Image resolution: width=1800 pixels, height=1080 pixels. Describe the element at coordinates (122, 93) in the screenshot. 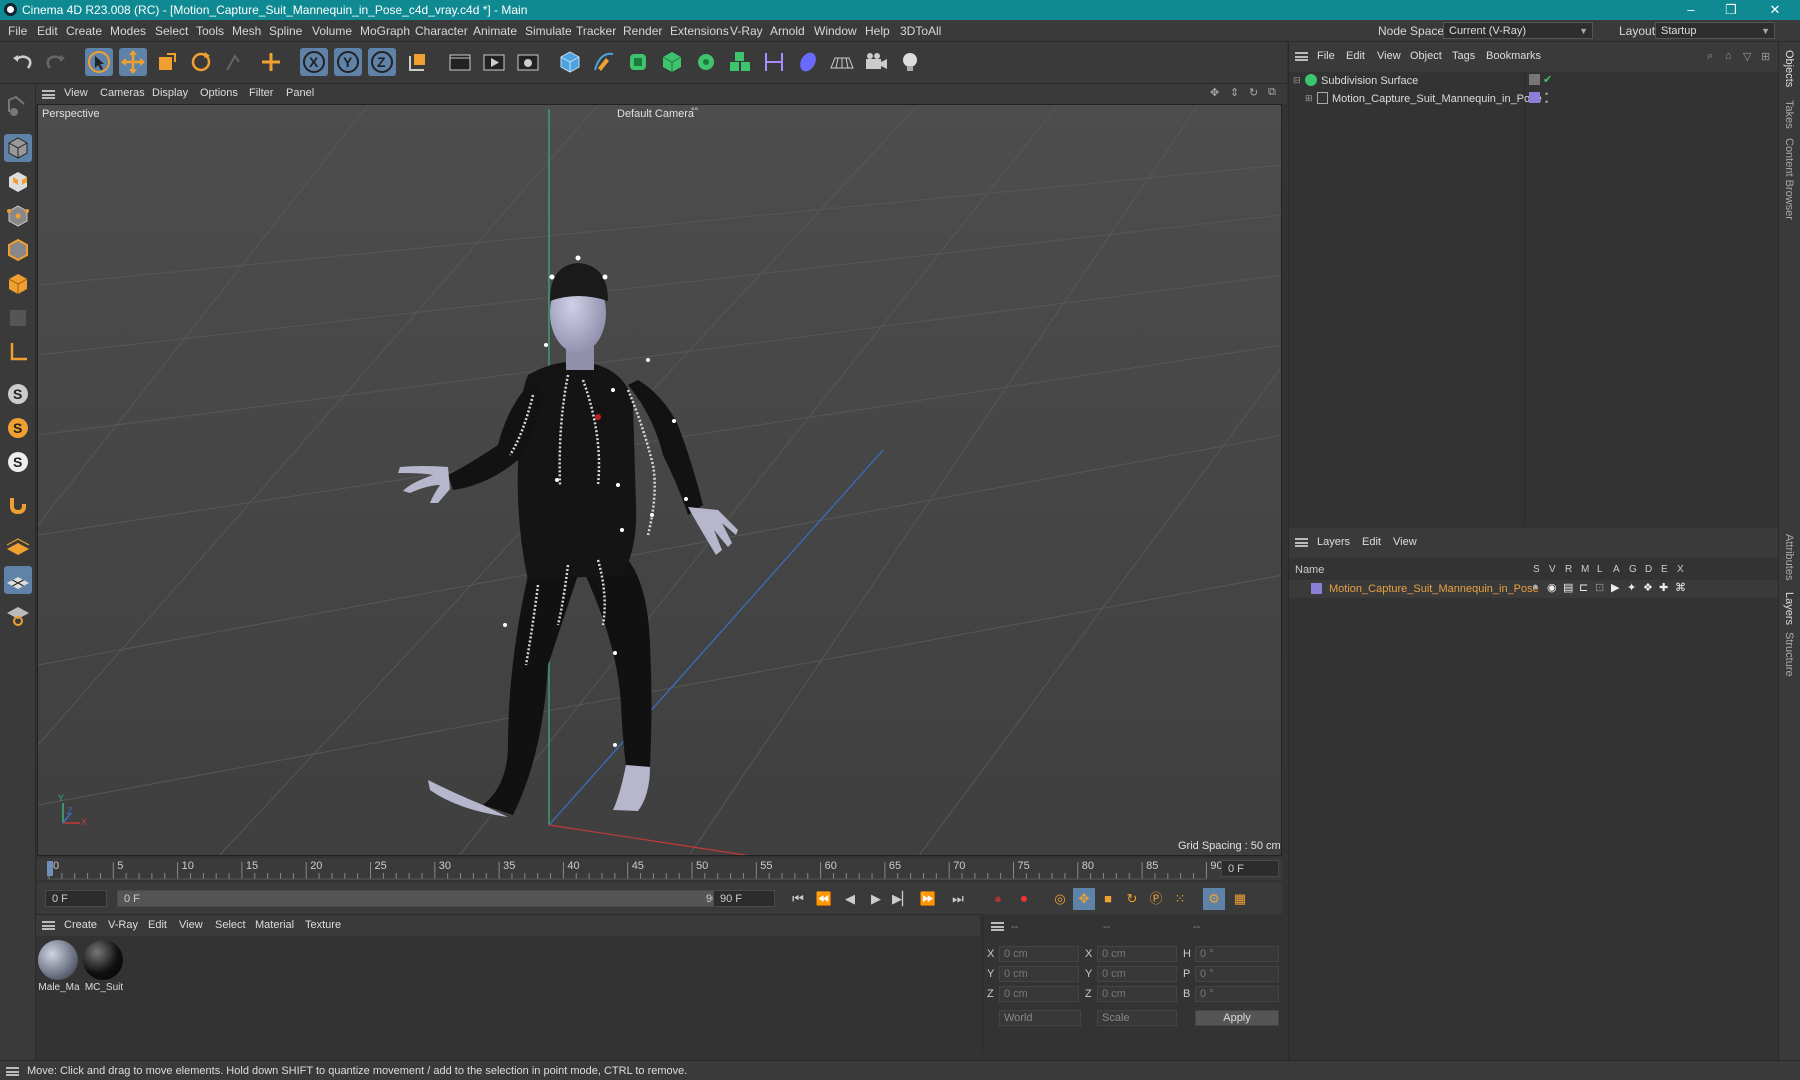

I see `viewport-menu-cameras: Cameras` at that location.